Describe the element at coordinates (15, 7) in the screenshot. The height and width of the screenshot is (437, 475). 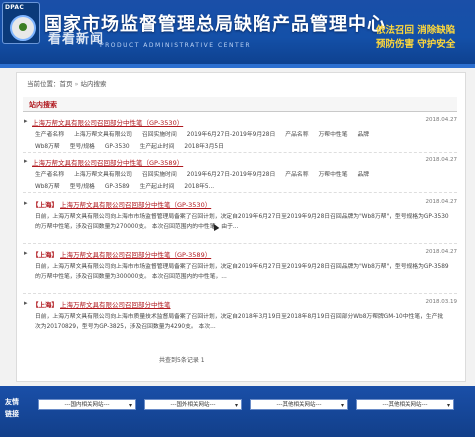
I see `logo-text: DPAC` at that location.